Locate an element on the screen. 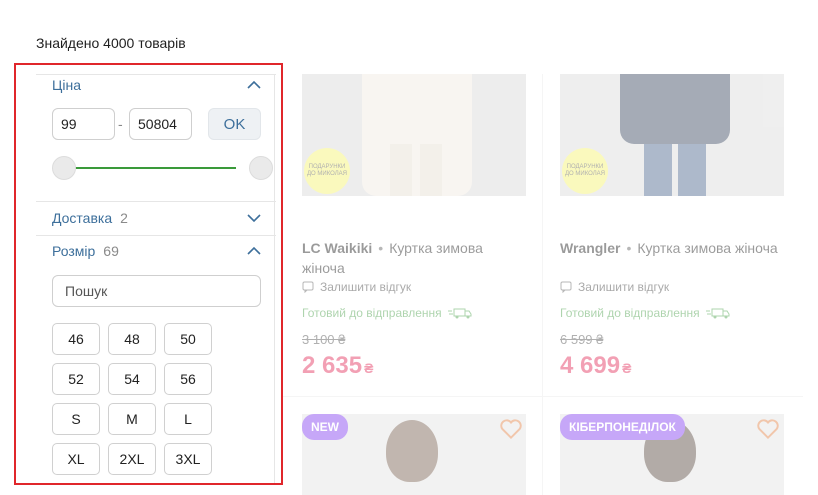 The width and height of the screenshot is (818, 495). current-price: 4 699 ₴ is located at coordinates (595, 366).